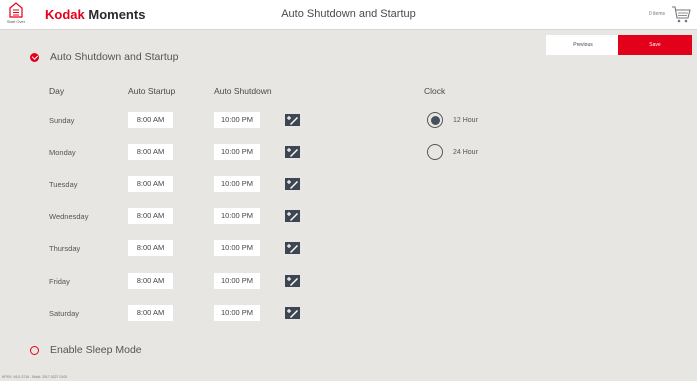 The height and width of the screenshot is (381, 697). What do you see at coordinates (34, 57) in the screenshot?
I see `check-circle-icon` at bounding box center [34, 57].